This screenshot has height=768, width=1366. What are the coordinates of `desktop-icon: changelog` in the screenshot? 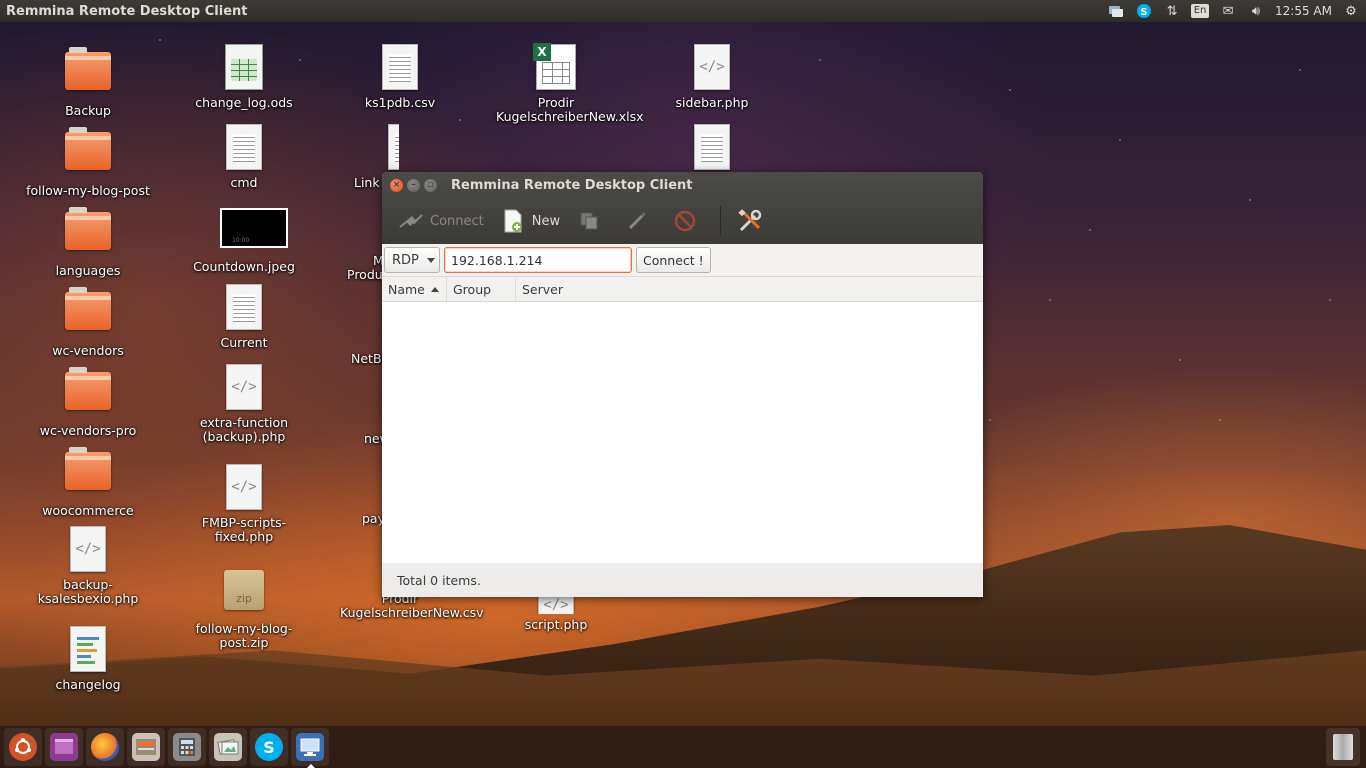 It's located at (88, 659).